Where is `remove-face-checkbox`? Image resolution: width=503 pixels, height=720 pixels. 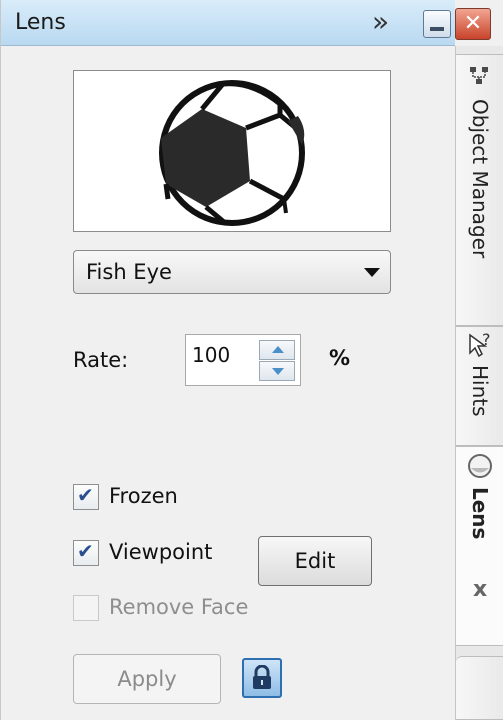
remove-face-checkbox is located at coordinates (86, 608).